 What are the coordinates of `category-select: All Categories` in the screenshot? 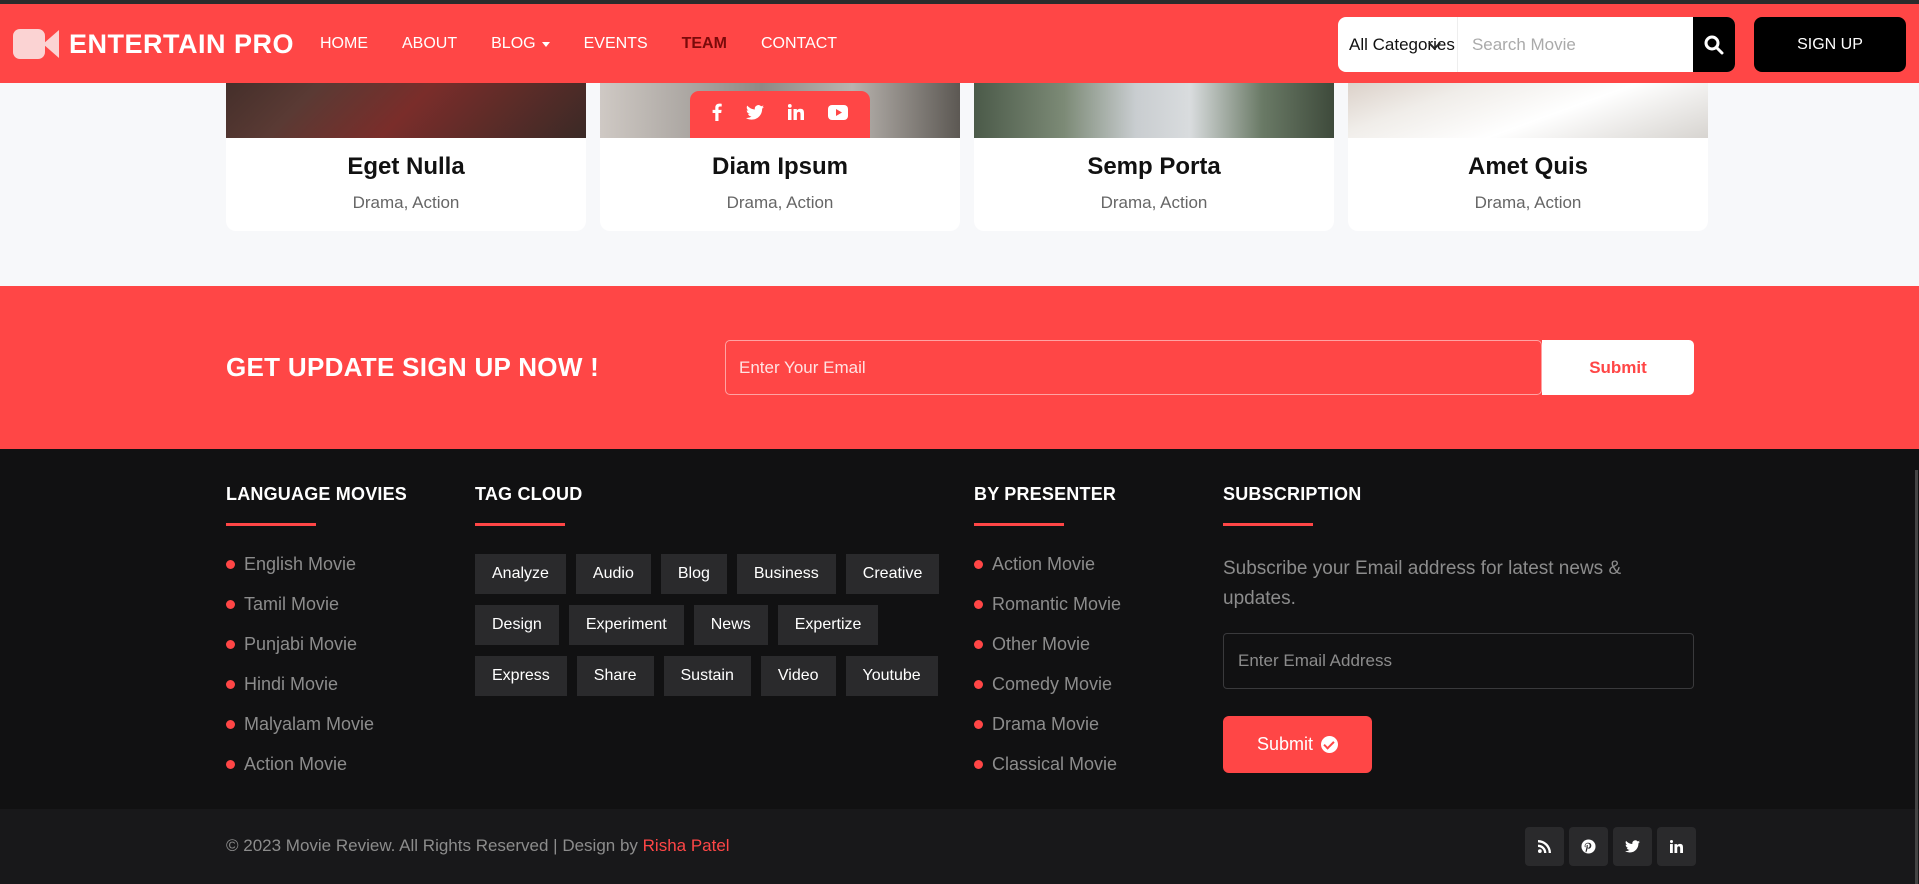 It's located at (1398, 44).